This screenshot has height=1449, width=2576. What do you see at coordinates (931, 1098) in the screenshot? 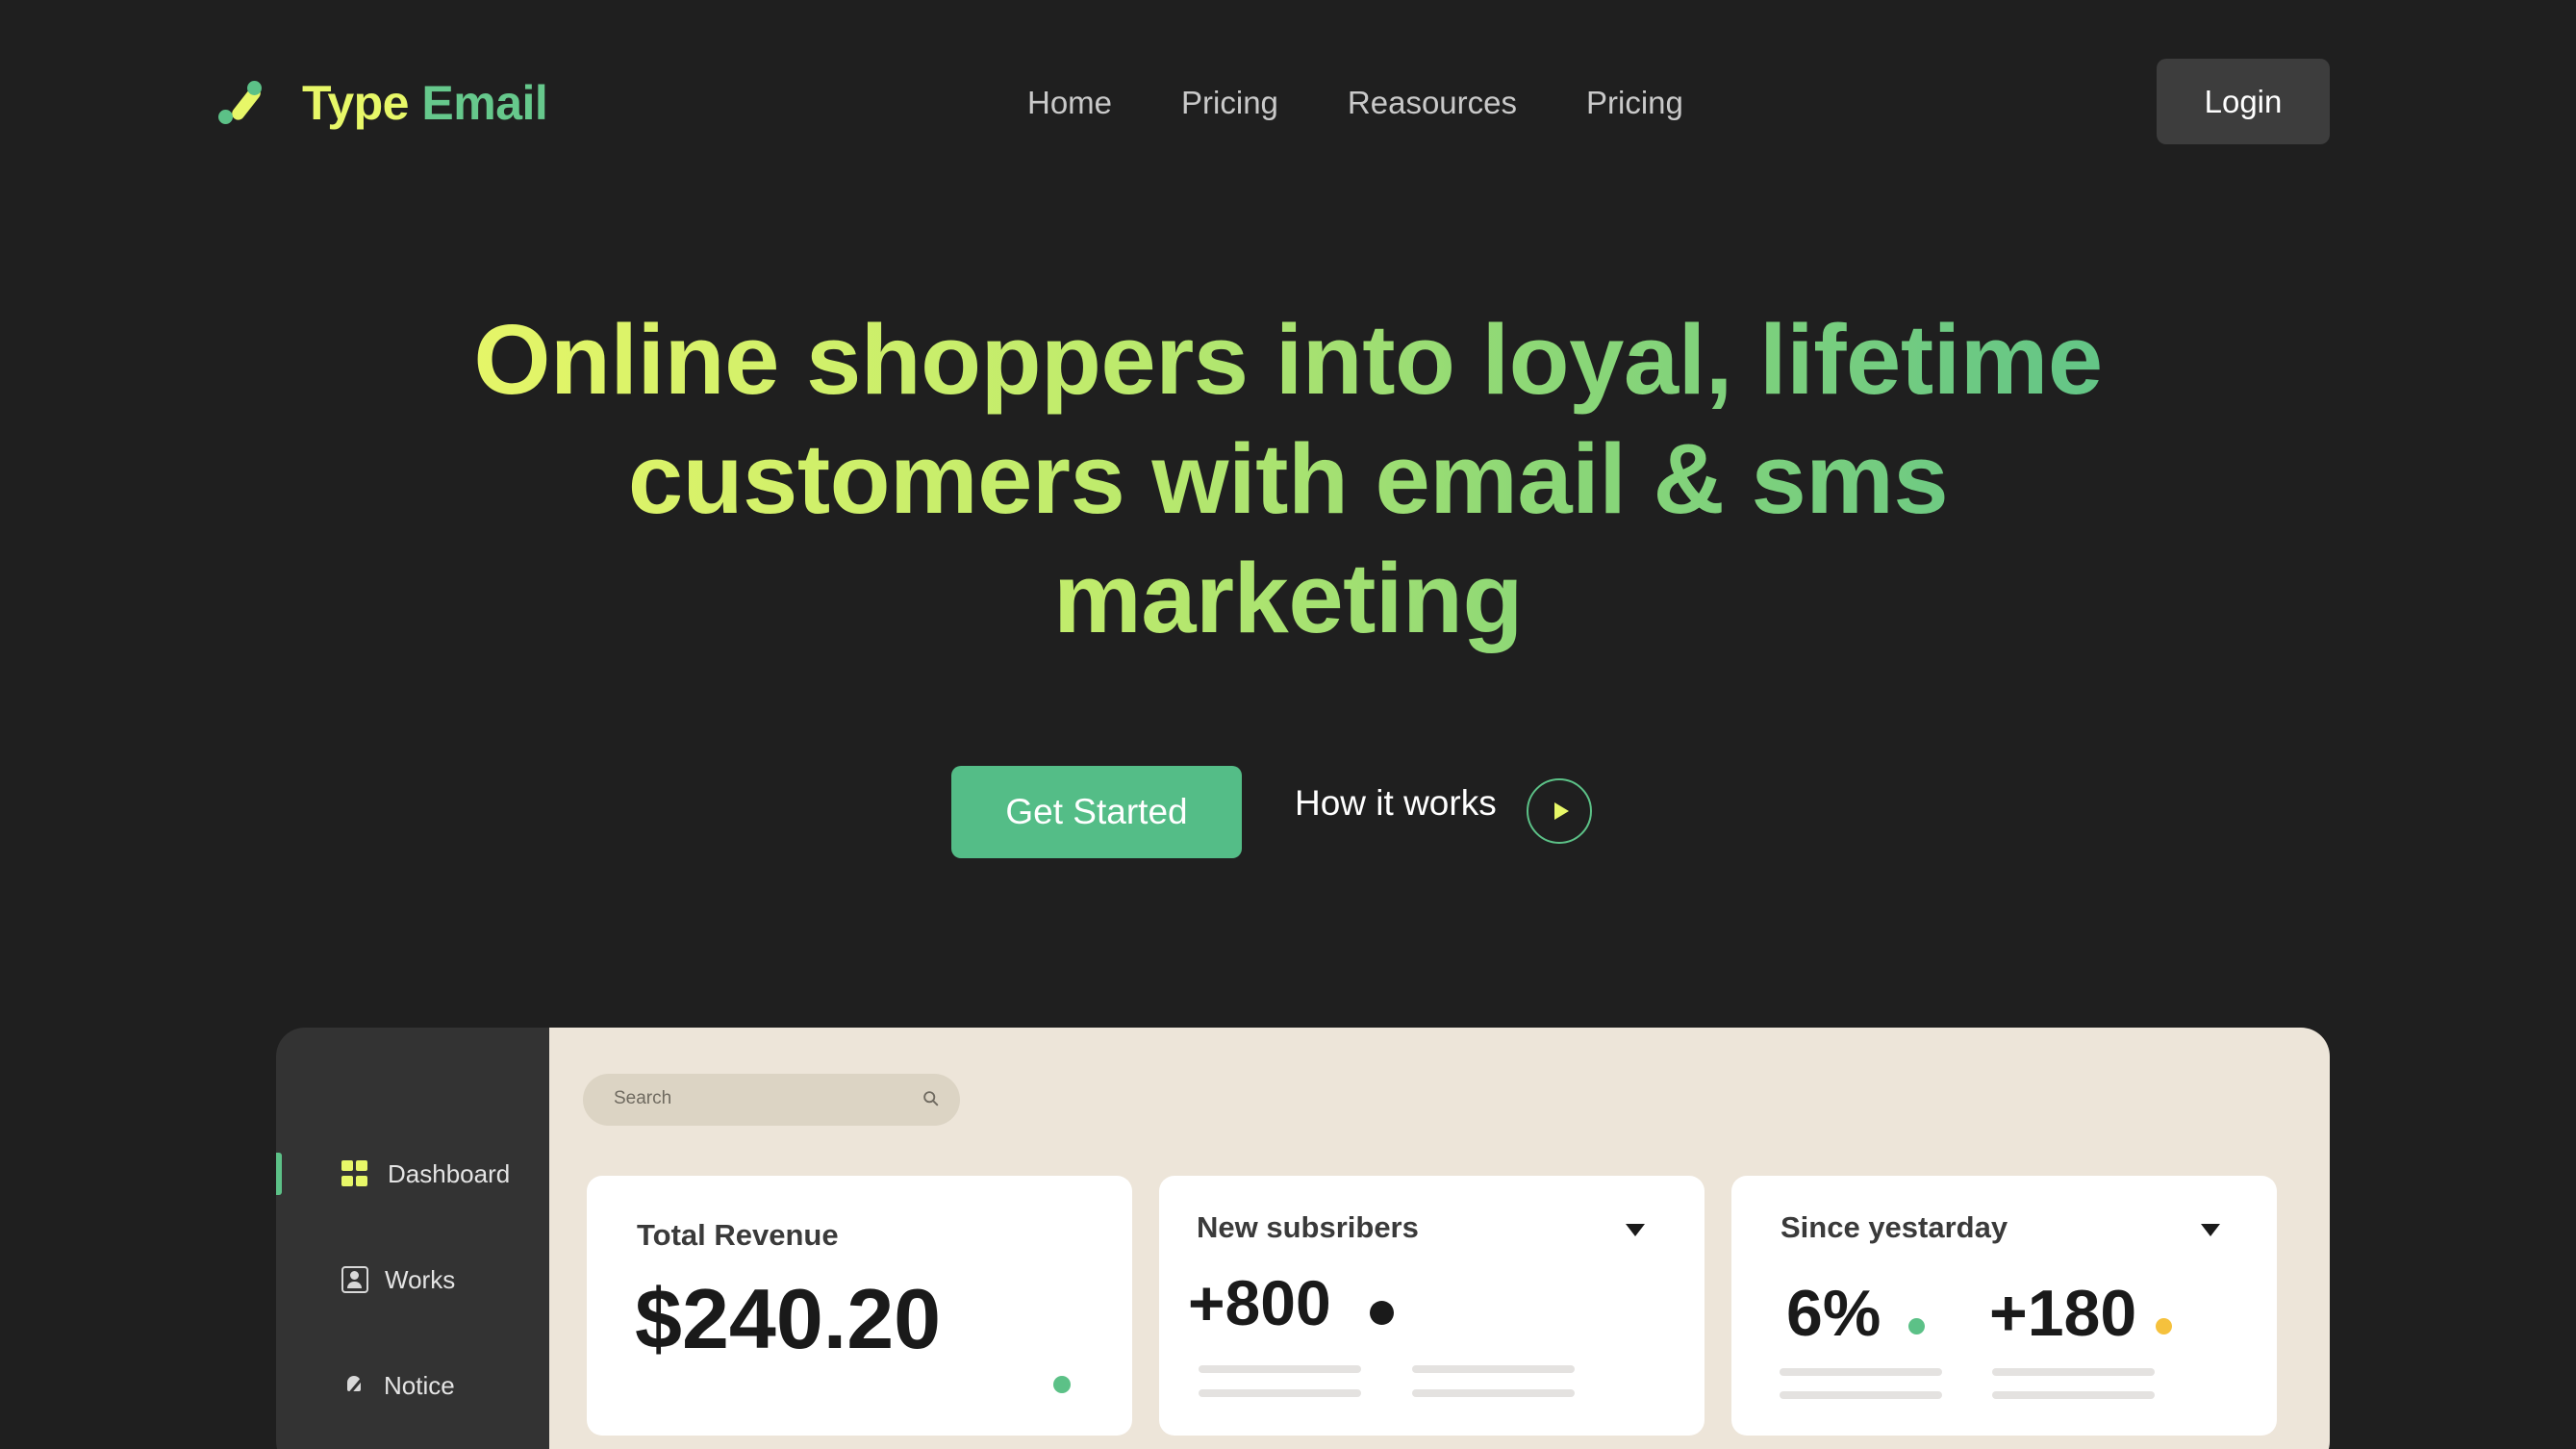
I see `search-icon` at bounding box center [931, 1098].